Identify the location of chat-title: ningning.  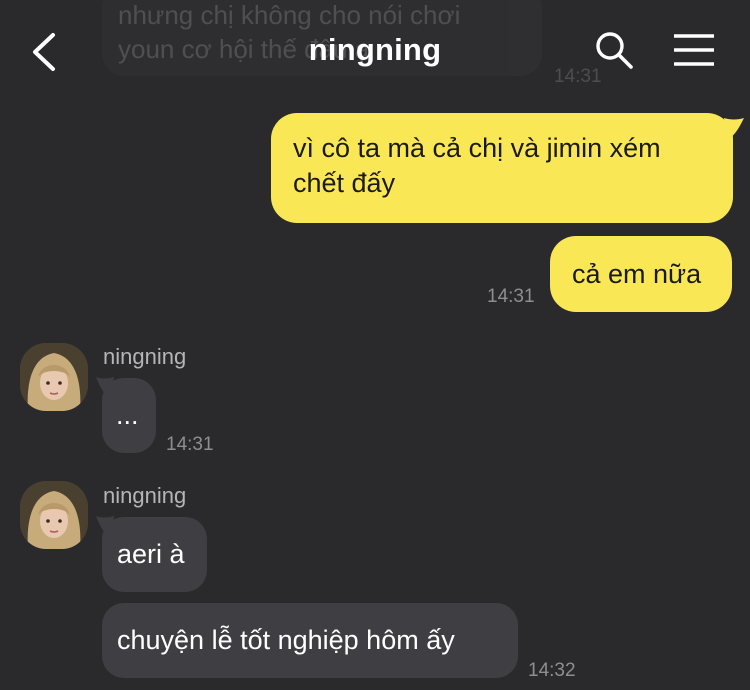
(375, 49).